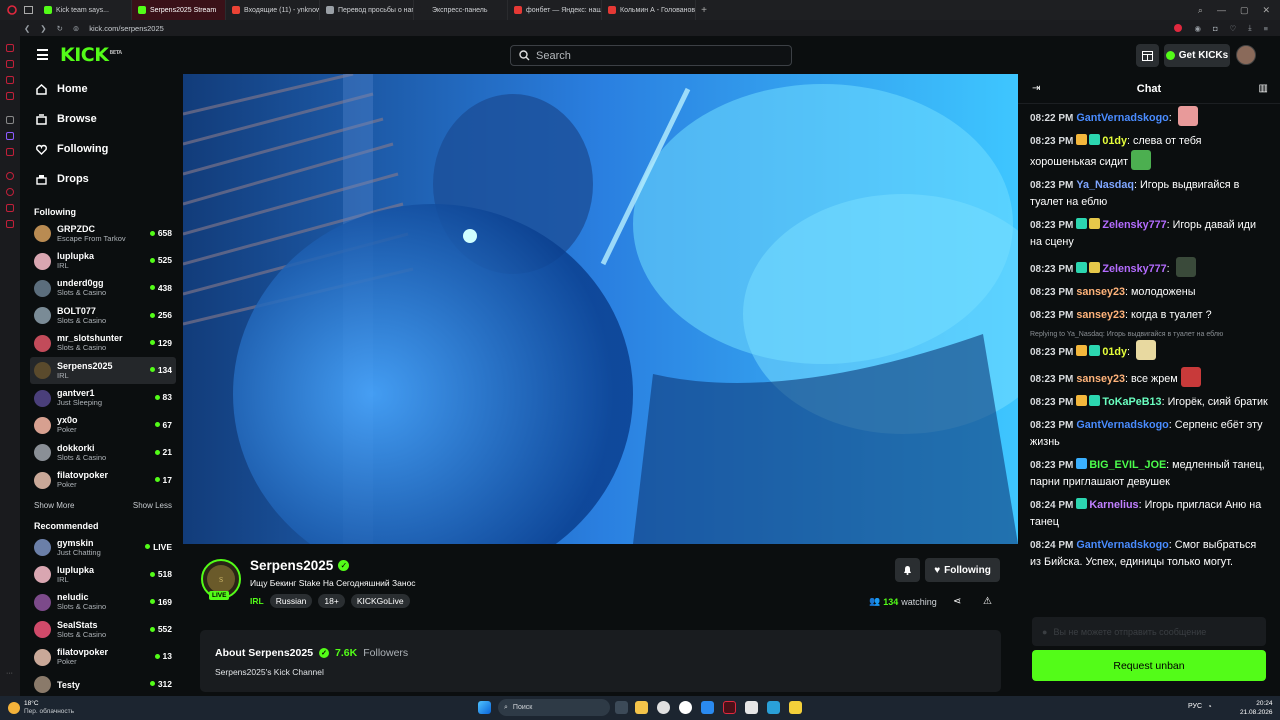  I want to click on stream-tag: Russian, so click(291, 601).